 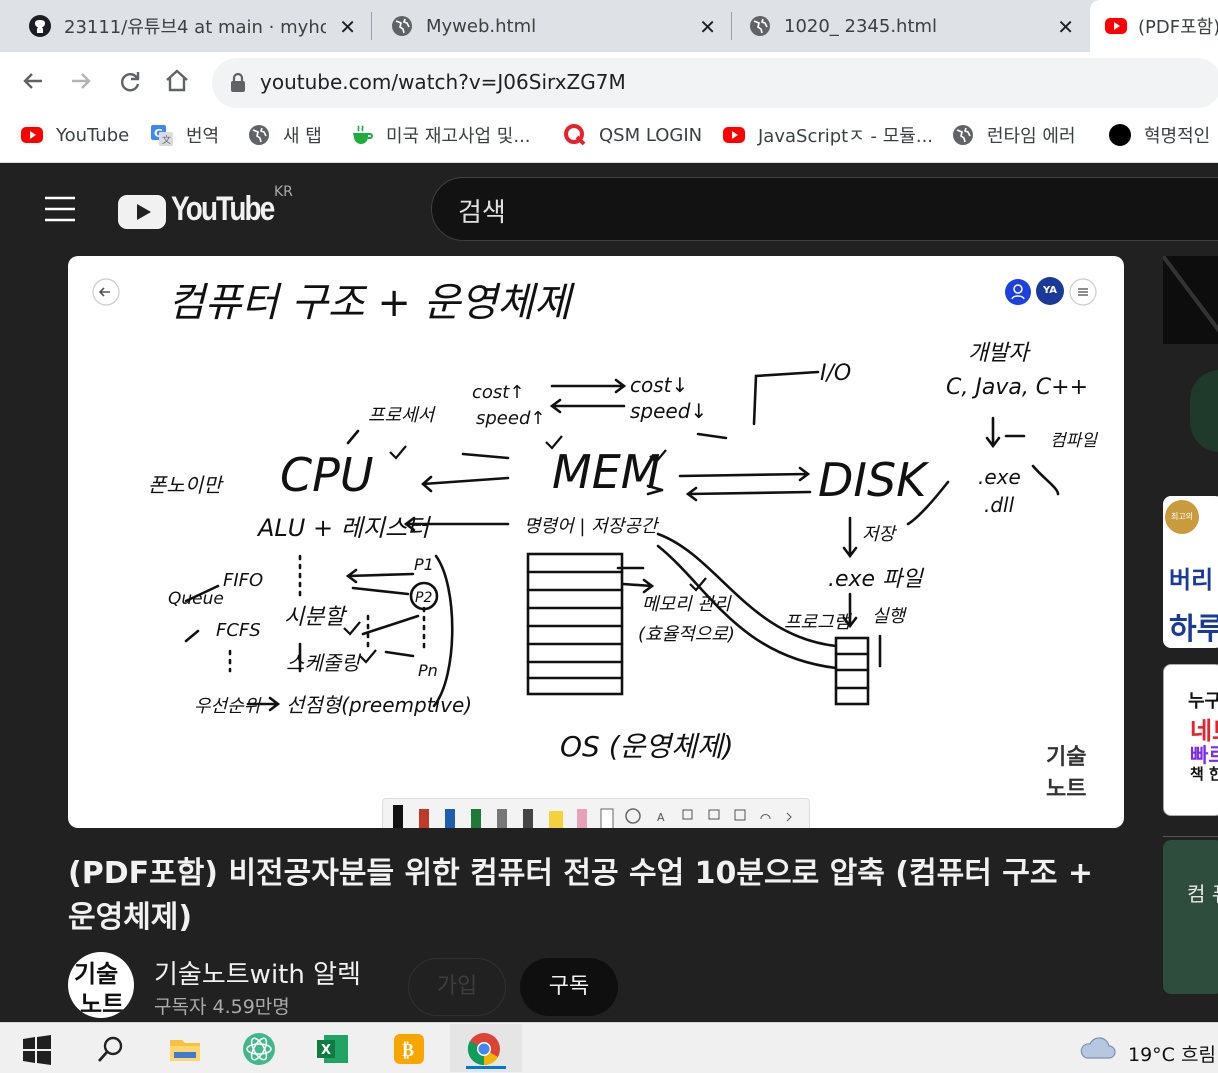 I want to click on channel-avatar: 기술 노트, so click(x=101, y=985).